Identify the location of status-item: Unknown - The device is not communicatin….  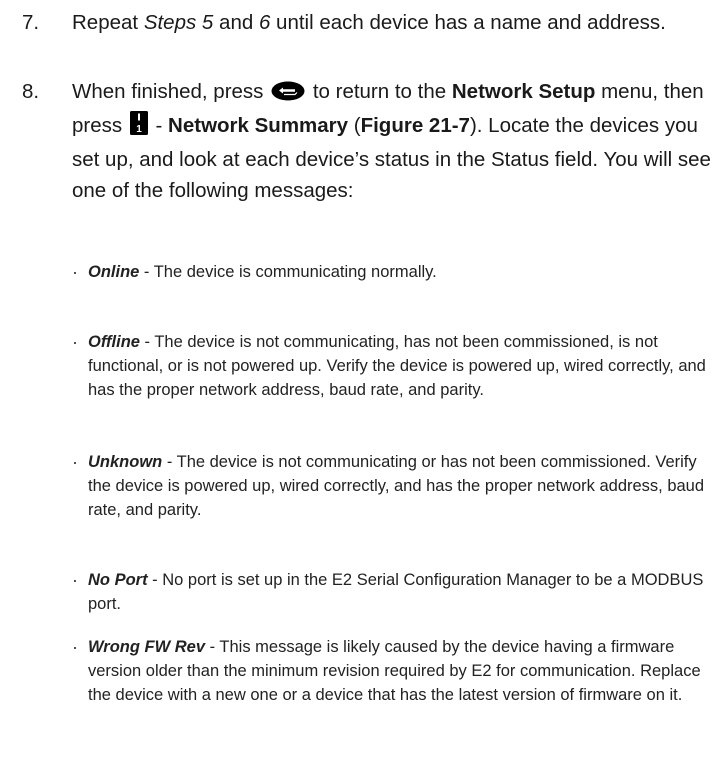
(390, 486).